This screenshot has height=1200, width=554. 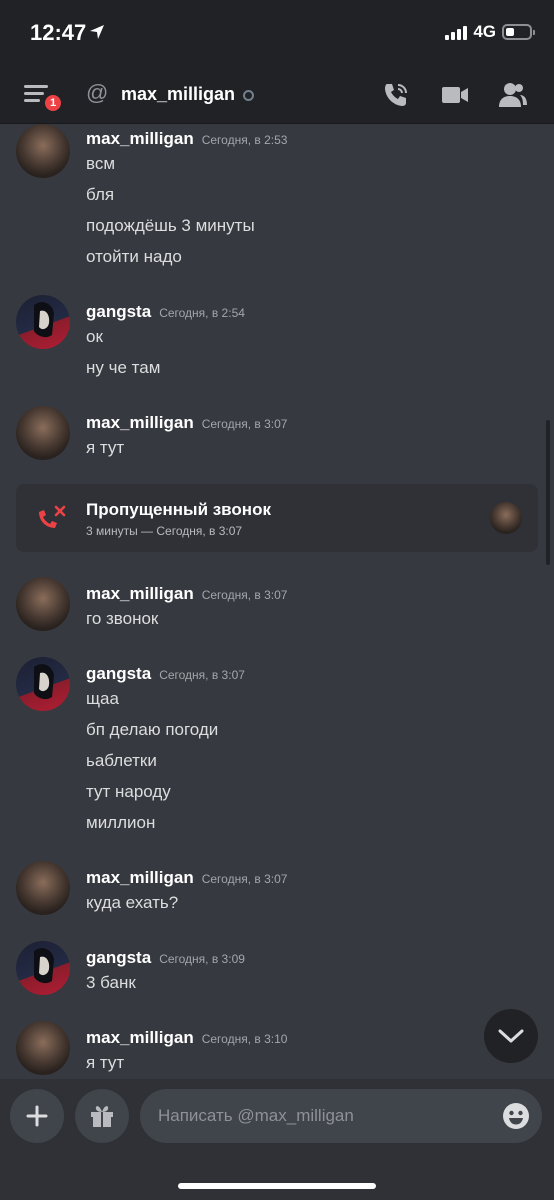 I want to click on message-timestamp: Сегодня, в 2:53, so click(x=244, y=140).